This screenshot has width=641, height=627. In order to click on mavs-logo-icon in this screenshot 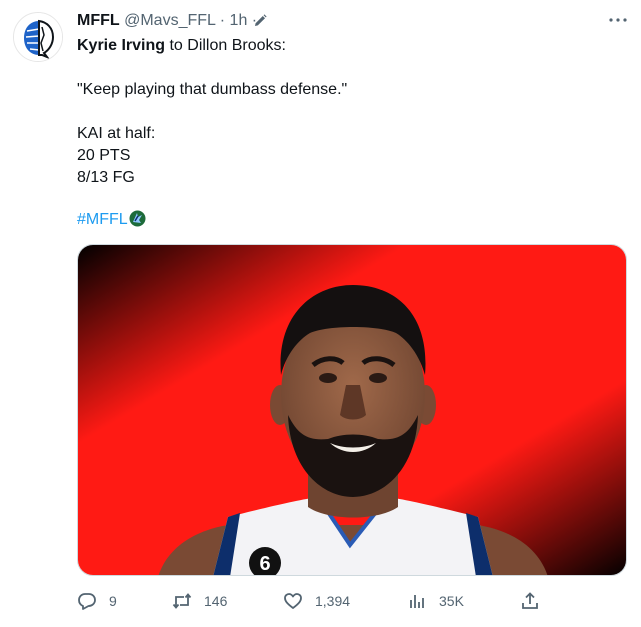, I will do `click(38, 37)`.